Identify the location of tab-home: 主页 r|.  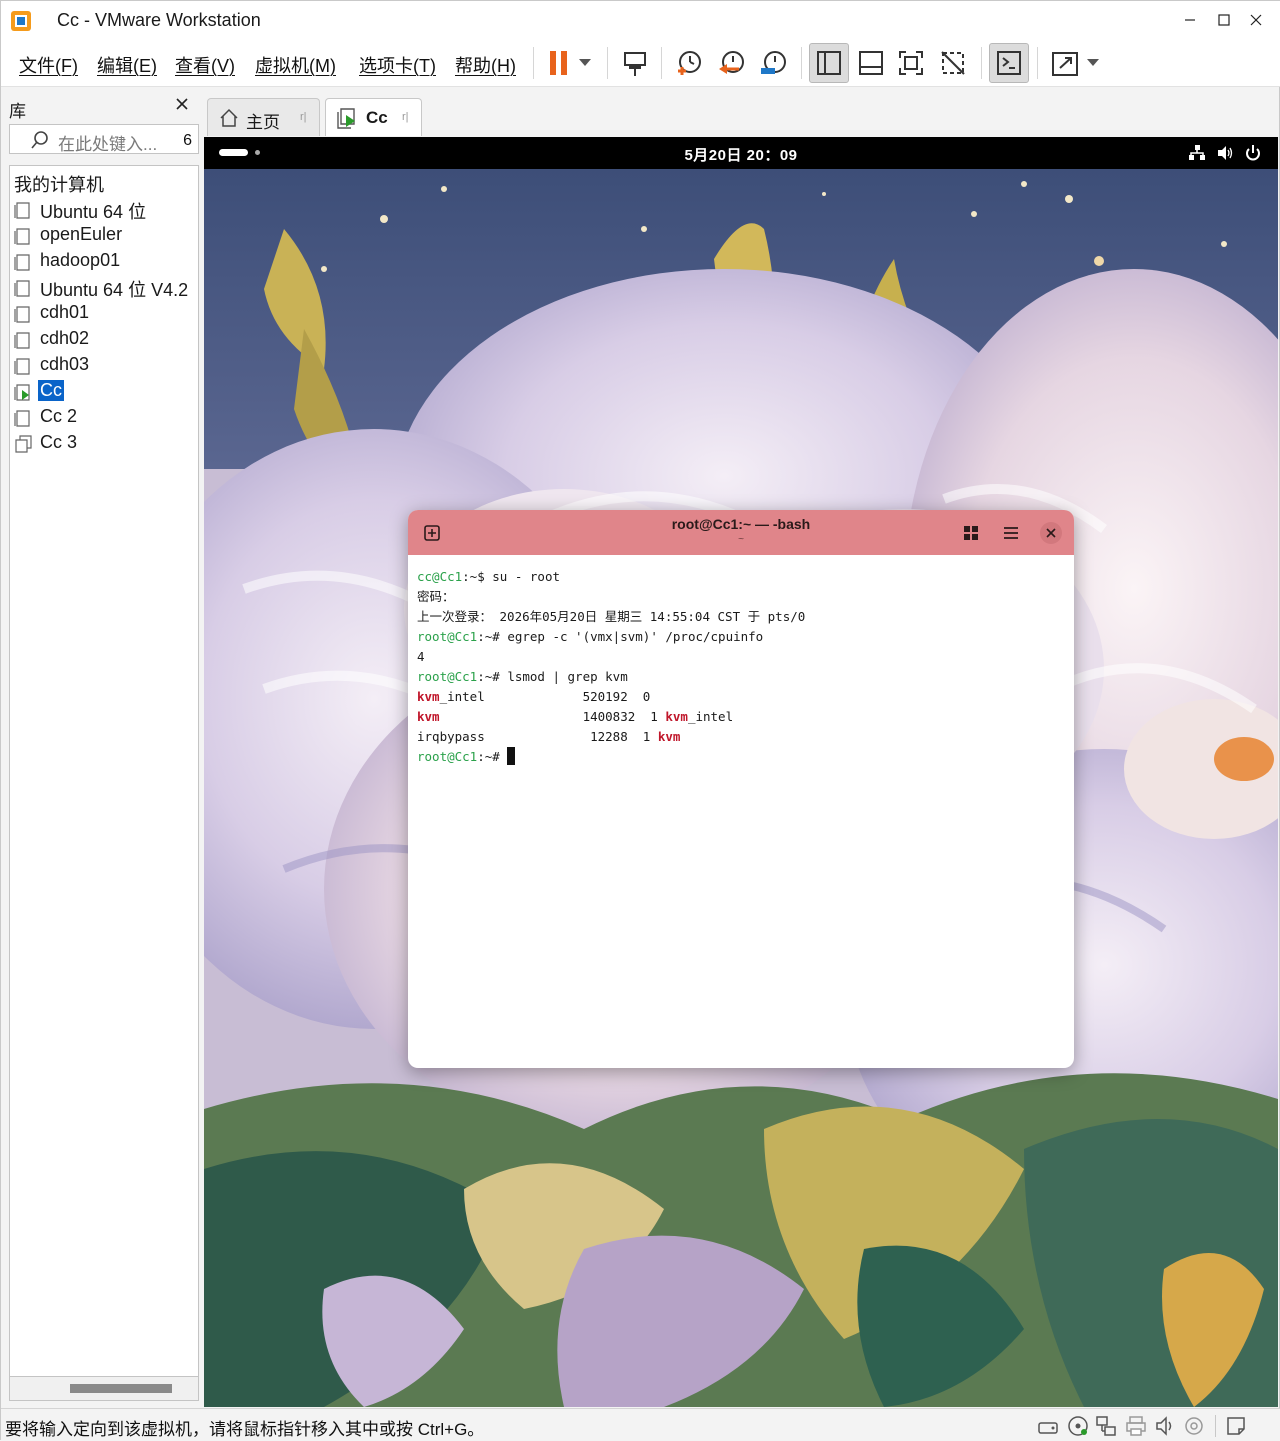
(263, 117).